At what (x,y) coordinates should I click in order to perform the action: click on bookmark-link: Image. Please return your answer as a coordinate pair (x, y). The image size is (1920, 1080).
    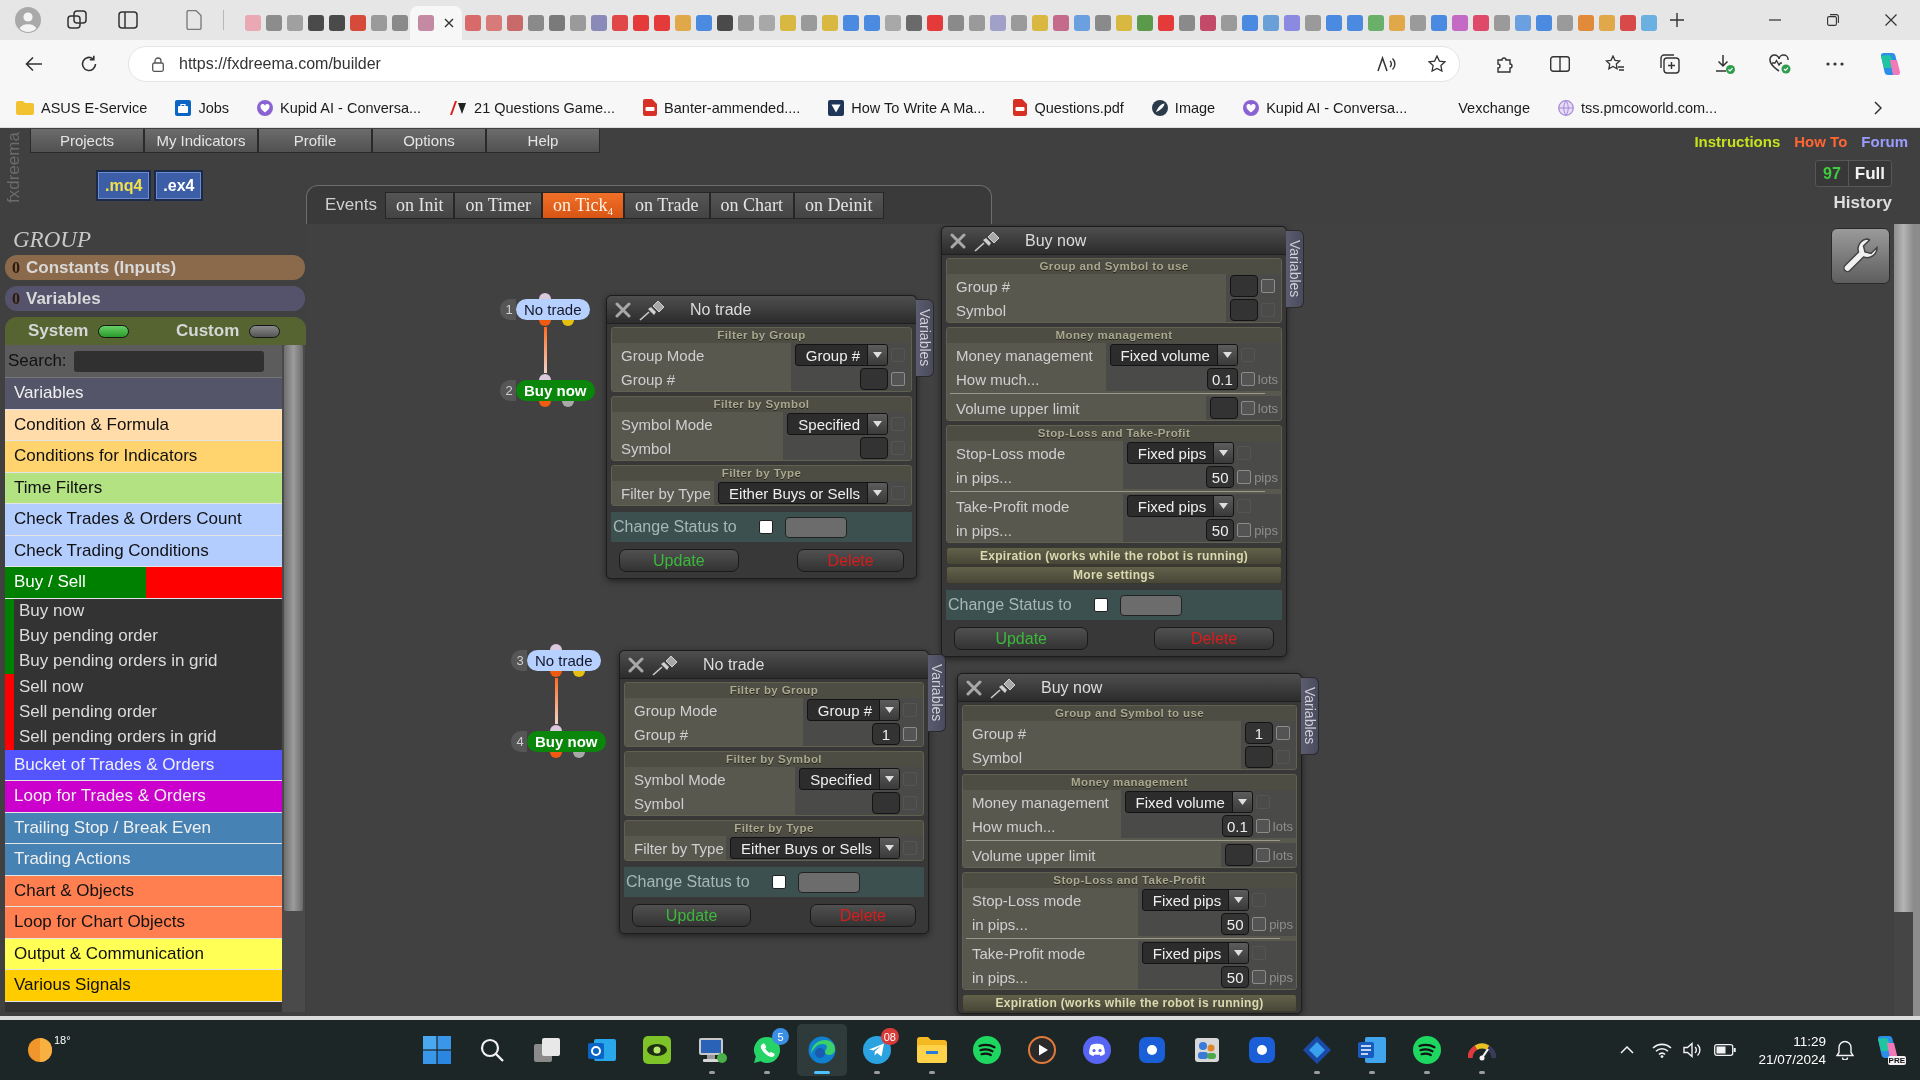
    Looking at the image, I should click on (1183, 107).